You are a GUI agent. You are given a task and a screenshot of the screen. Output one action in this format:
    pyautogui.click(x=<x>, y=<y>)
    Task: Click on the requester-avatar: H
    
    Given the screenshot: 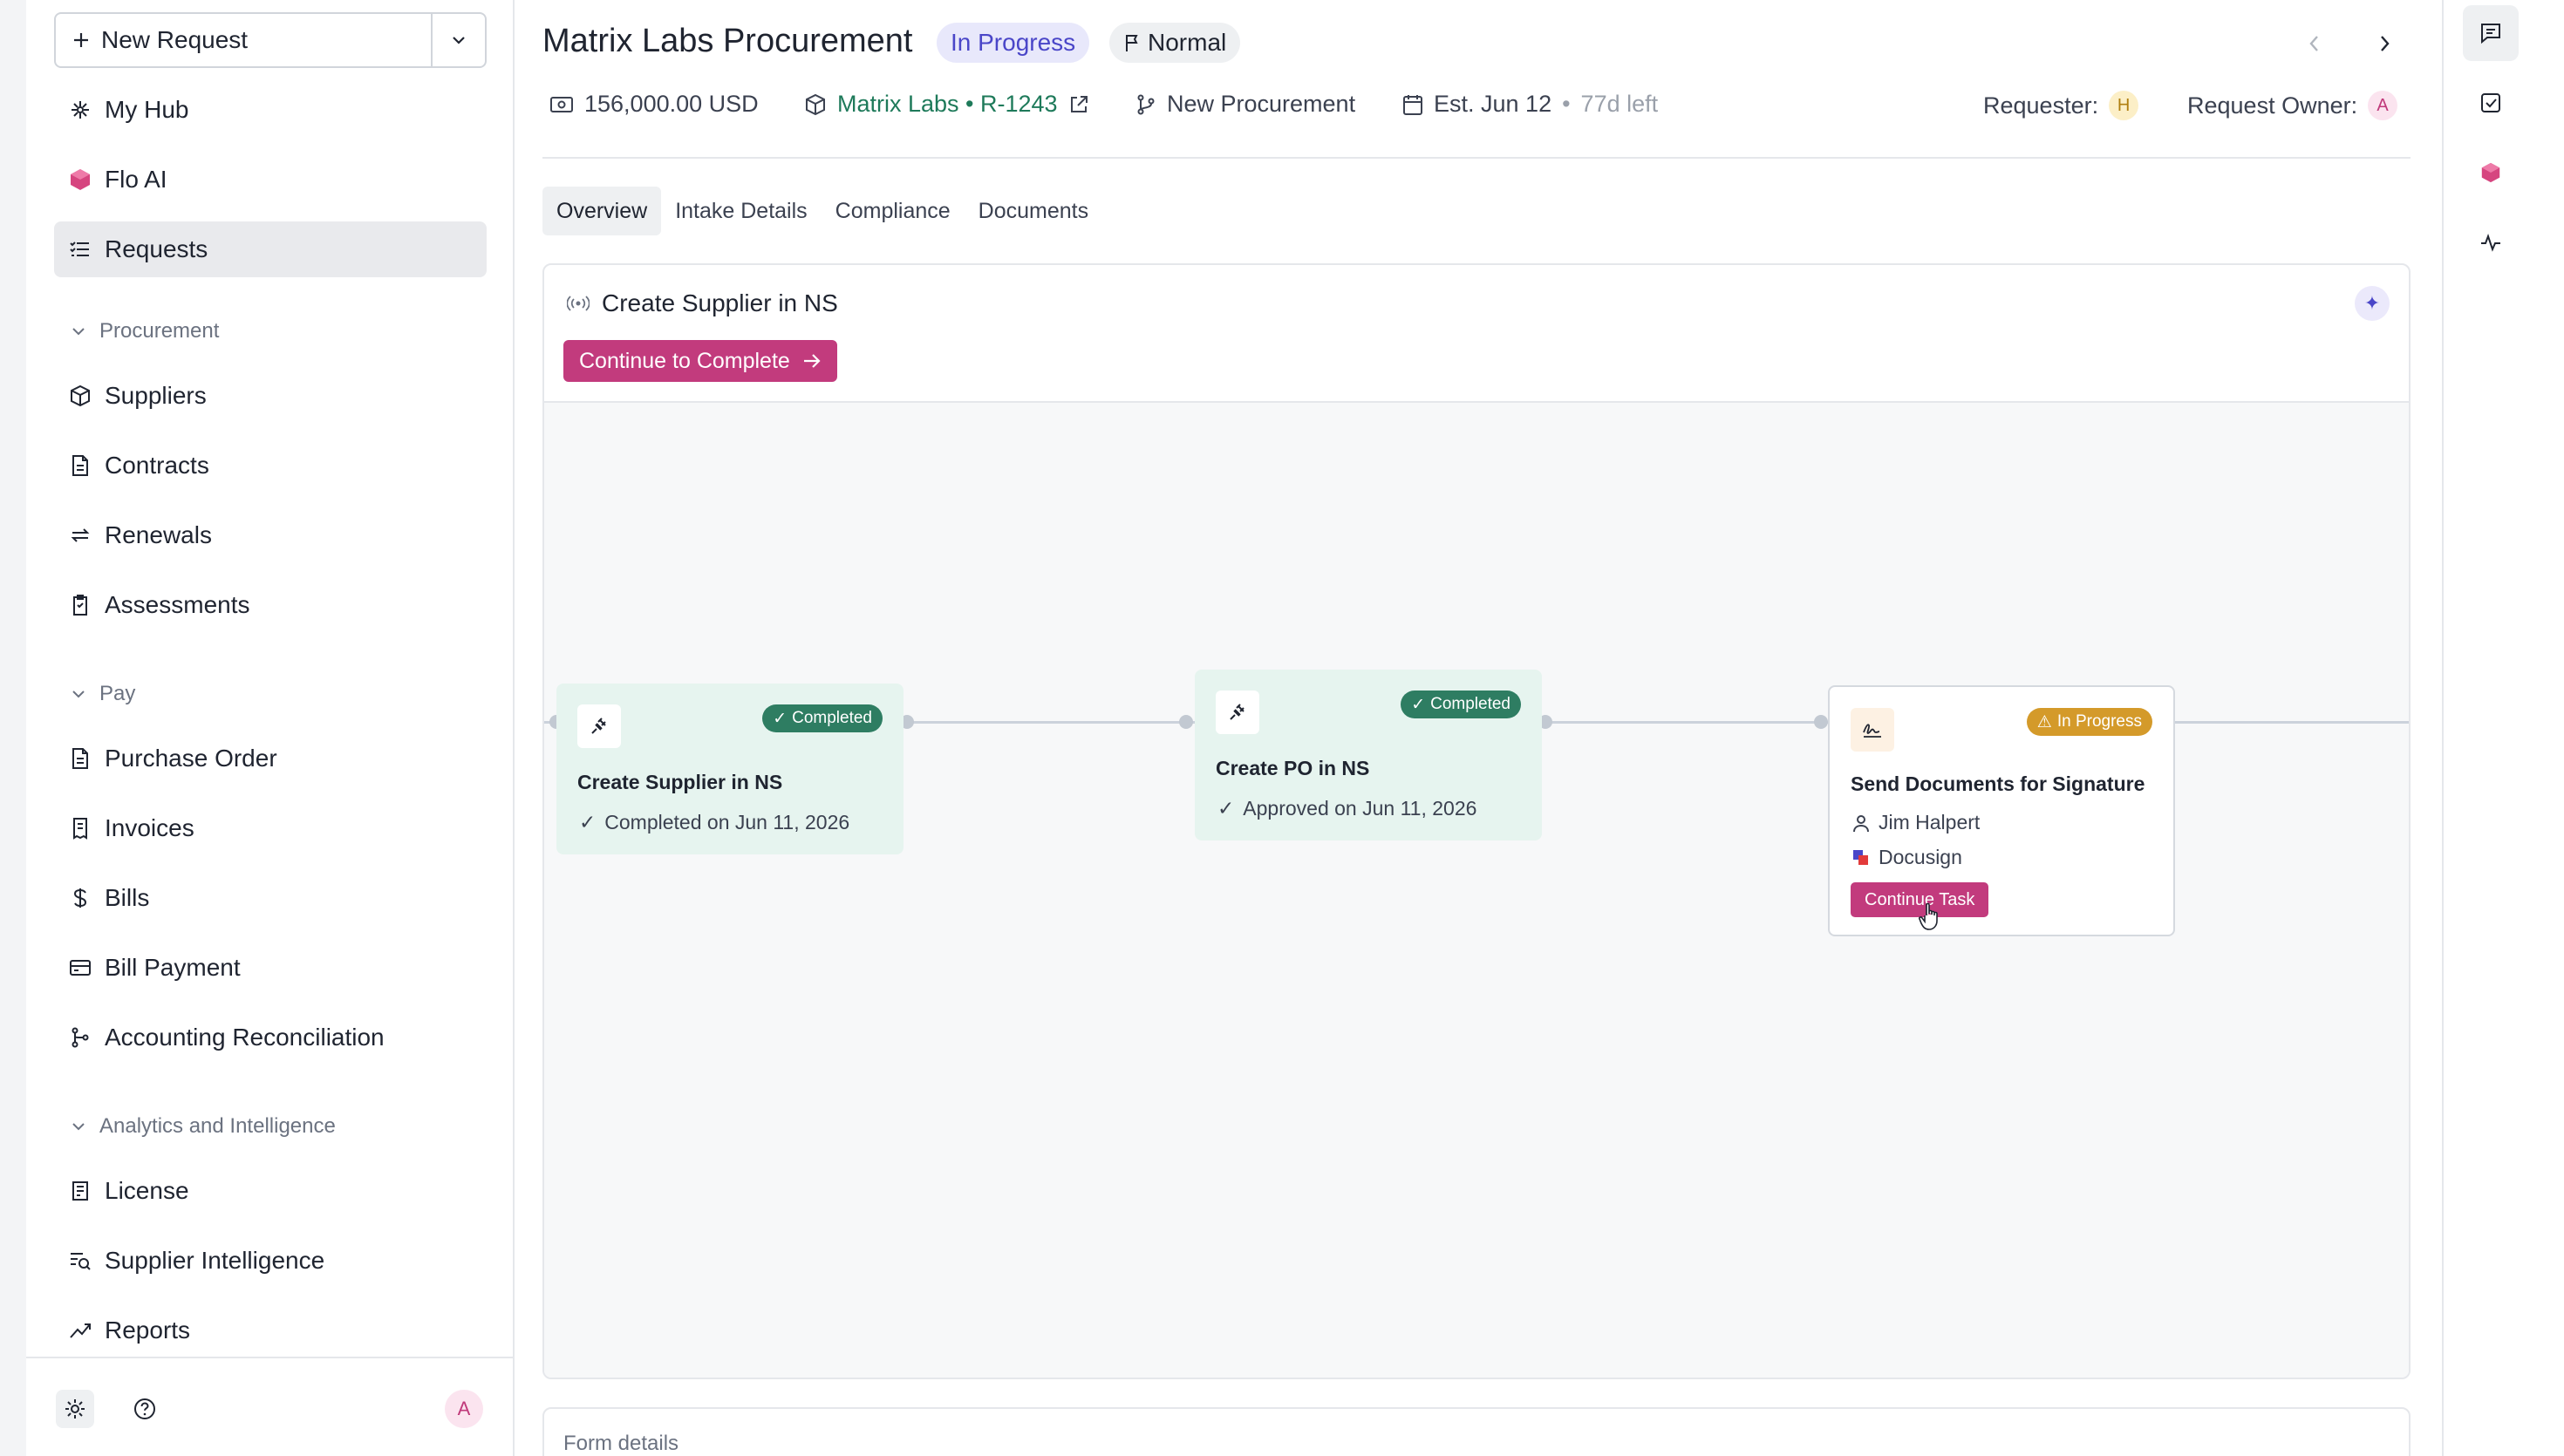 What is the action you would take?
    pyautogui.click(x=2124, y=105)
    